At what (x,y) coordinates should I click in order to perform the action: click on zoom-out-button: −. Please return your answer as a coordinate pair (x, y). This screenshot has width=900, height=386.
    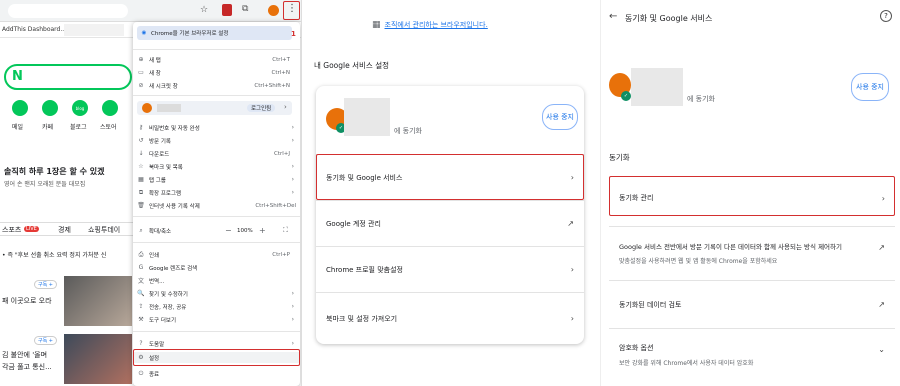
    Looking at the image, I should click on (228, 230).